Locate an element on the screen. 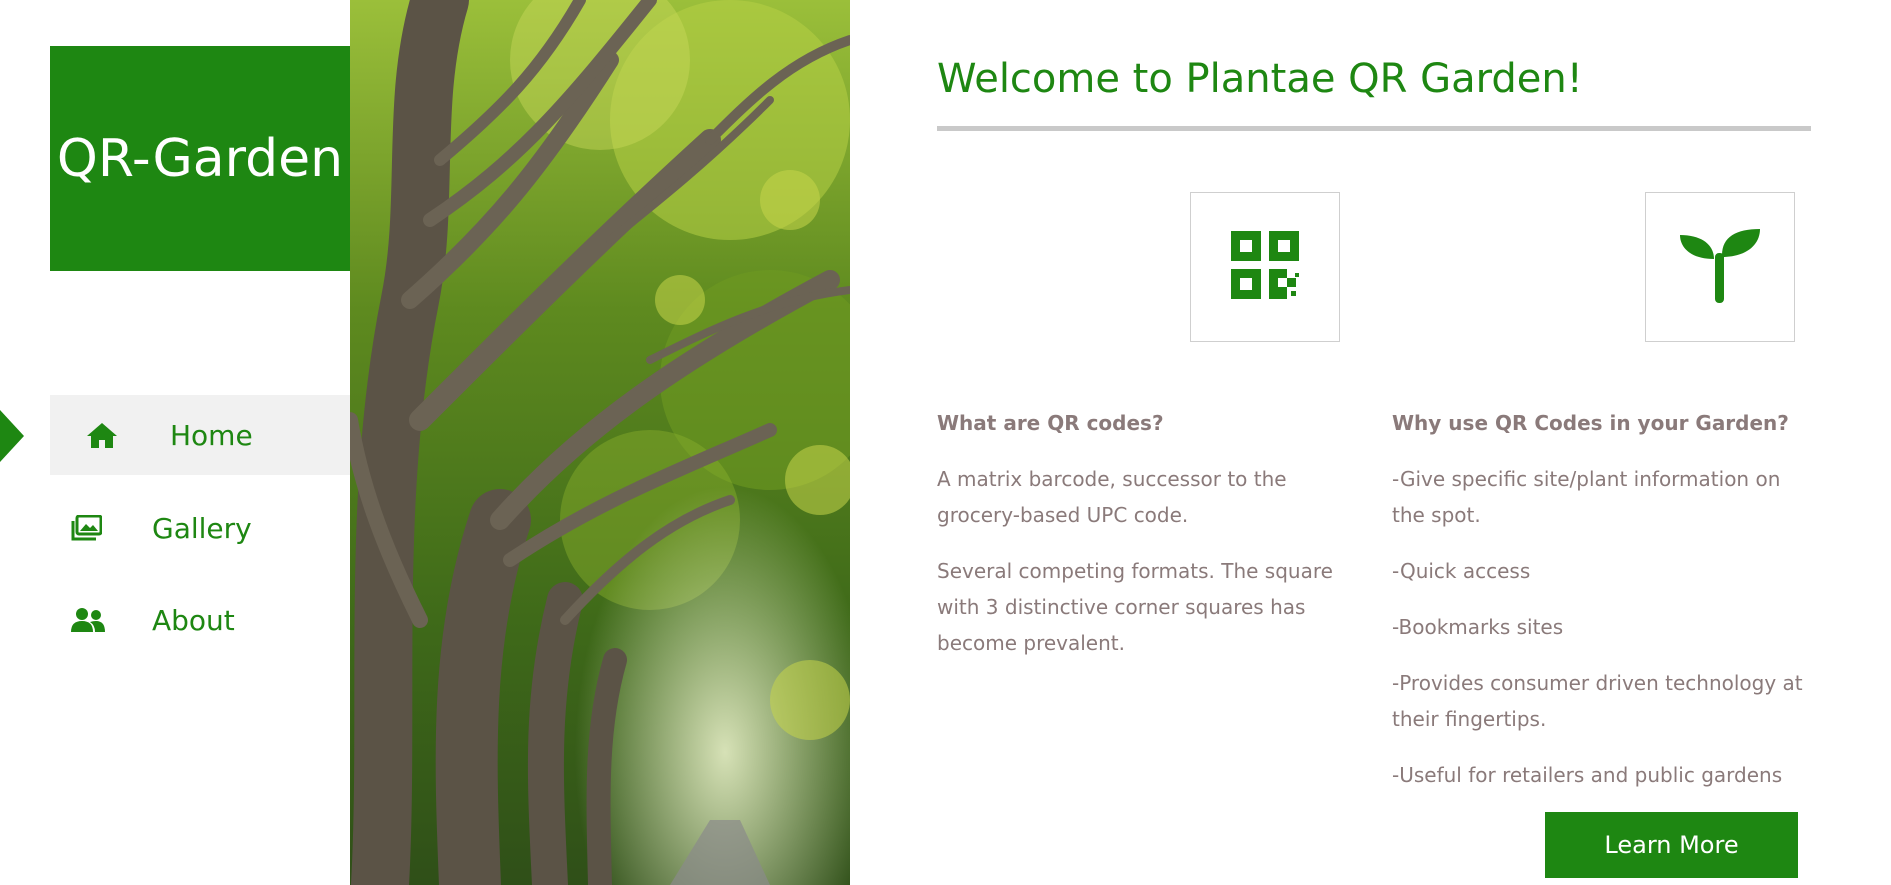 The image size is (1891, 885). garden-benefits-heading: Why use QR Codes in your Garden? is located at coordinates (1590, 423).